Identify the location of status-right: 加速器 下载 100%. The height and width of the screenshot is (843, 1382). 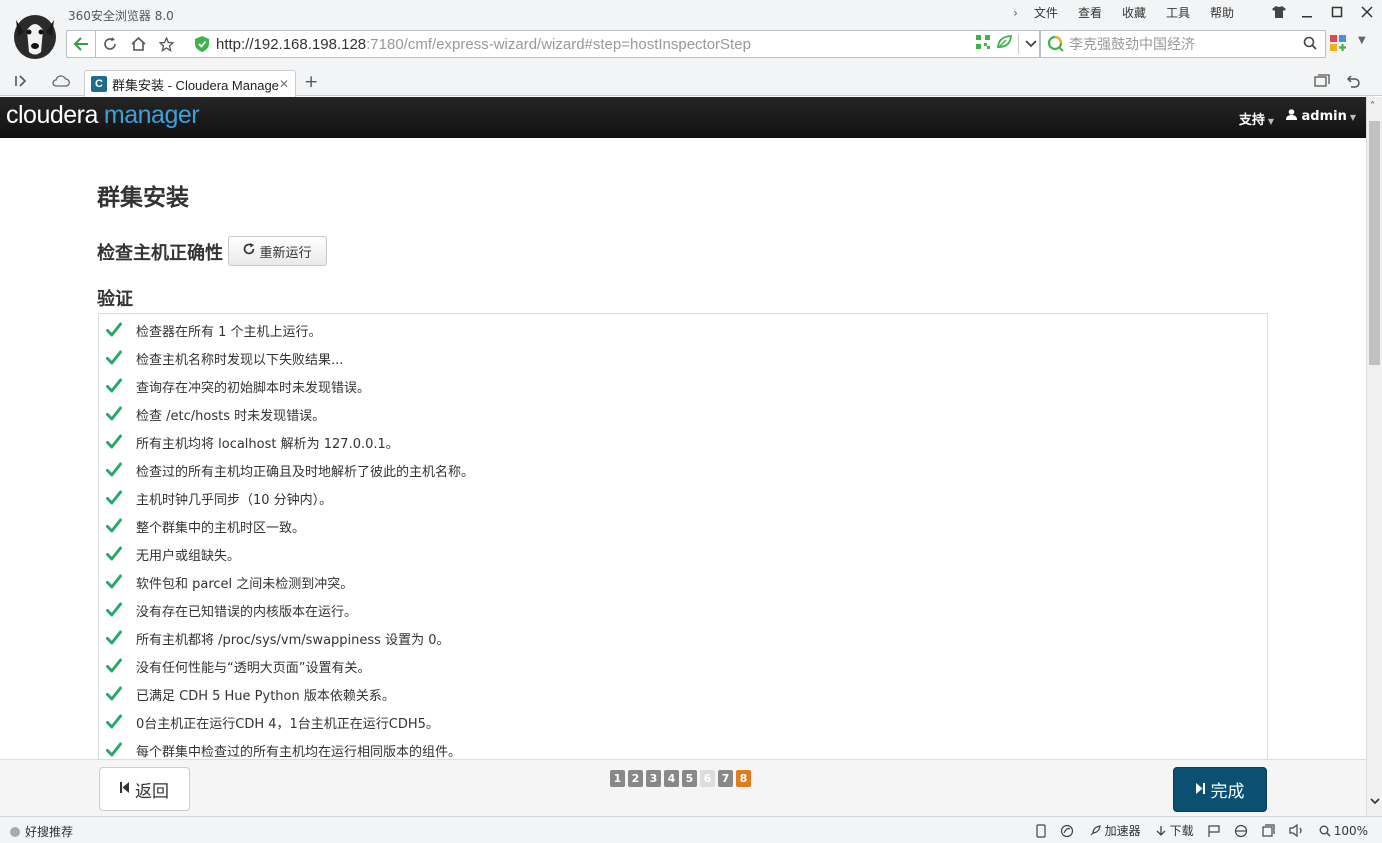
(1202, 830).